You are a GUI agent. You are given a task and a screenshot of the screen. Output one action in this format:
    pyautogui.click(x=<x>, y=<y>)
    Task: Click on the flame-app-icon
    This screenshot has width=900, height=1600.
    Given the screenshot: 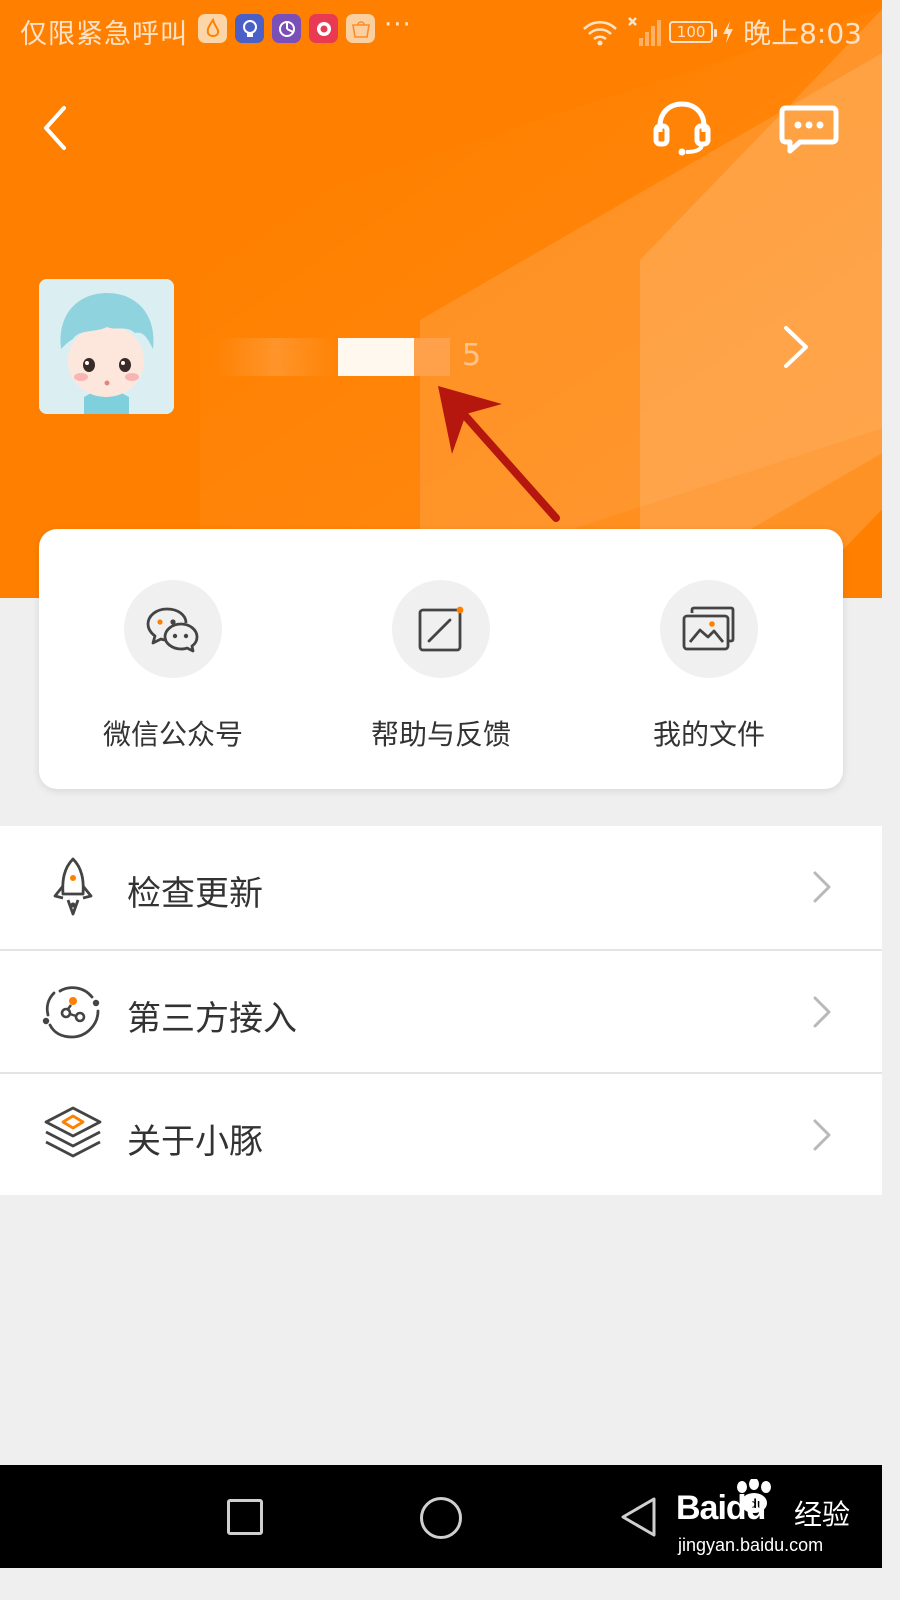 What is the action you would take?
    pyautogui.click(x=212, y=28)
    